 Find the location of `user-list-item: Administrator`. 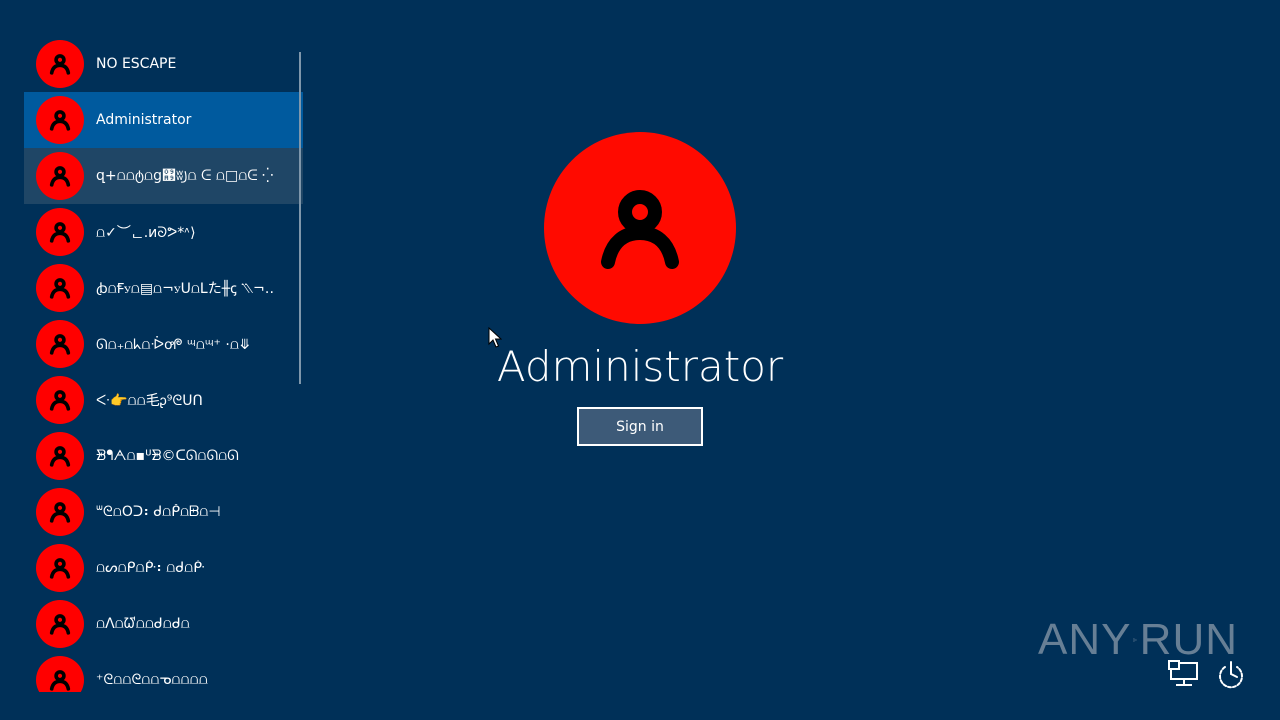

user-list-item: Administrator is located at coordinates (163, 120).